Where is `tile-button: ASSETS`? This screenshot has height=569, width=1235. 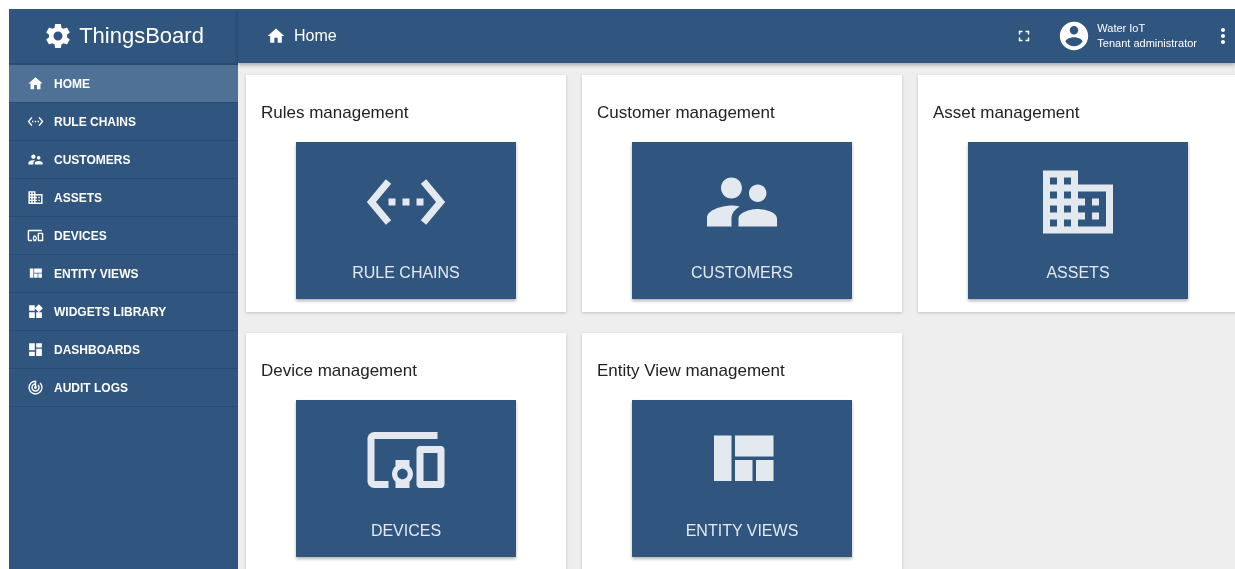
tile-button: ASSETS is located at coordinates (1078, 220).